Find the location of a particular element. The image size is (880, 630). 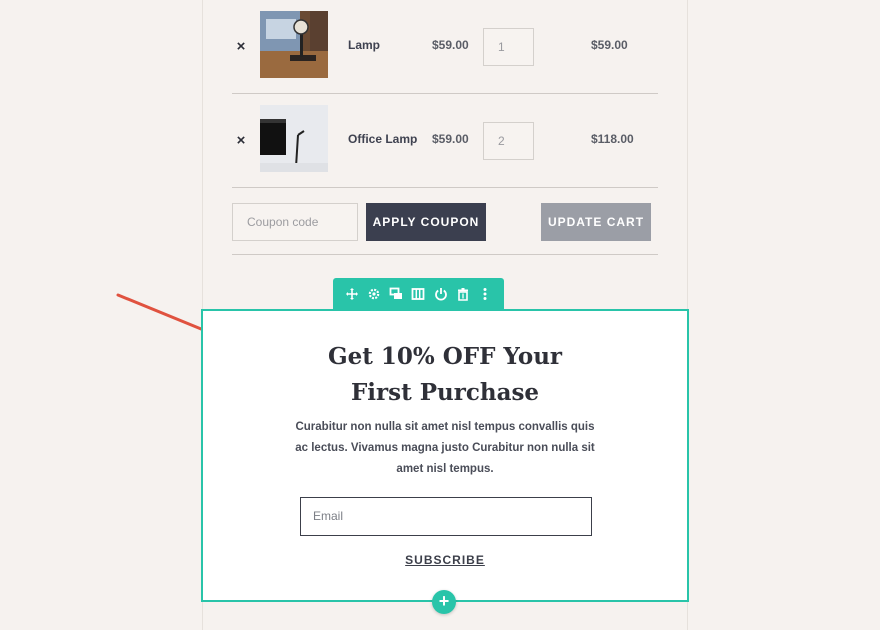

cart-row: × Office Lamp $59.00 2 $118.00 is located at coordinates (445, 141).